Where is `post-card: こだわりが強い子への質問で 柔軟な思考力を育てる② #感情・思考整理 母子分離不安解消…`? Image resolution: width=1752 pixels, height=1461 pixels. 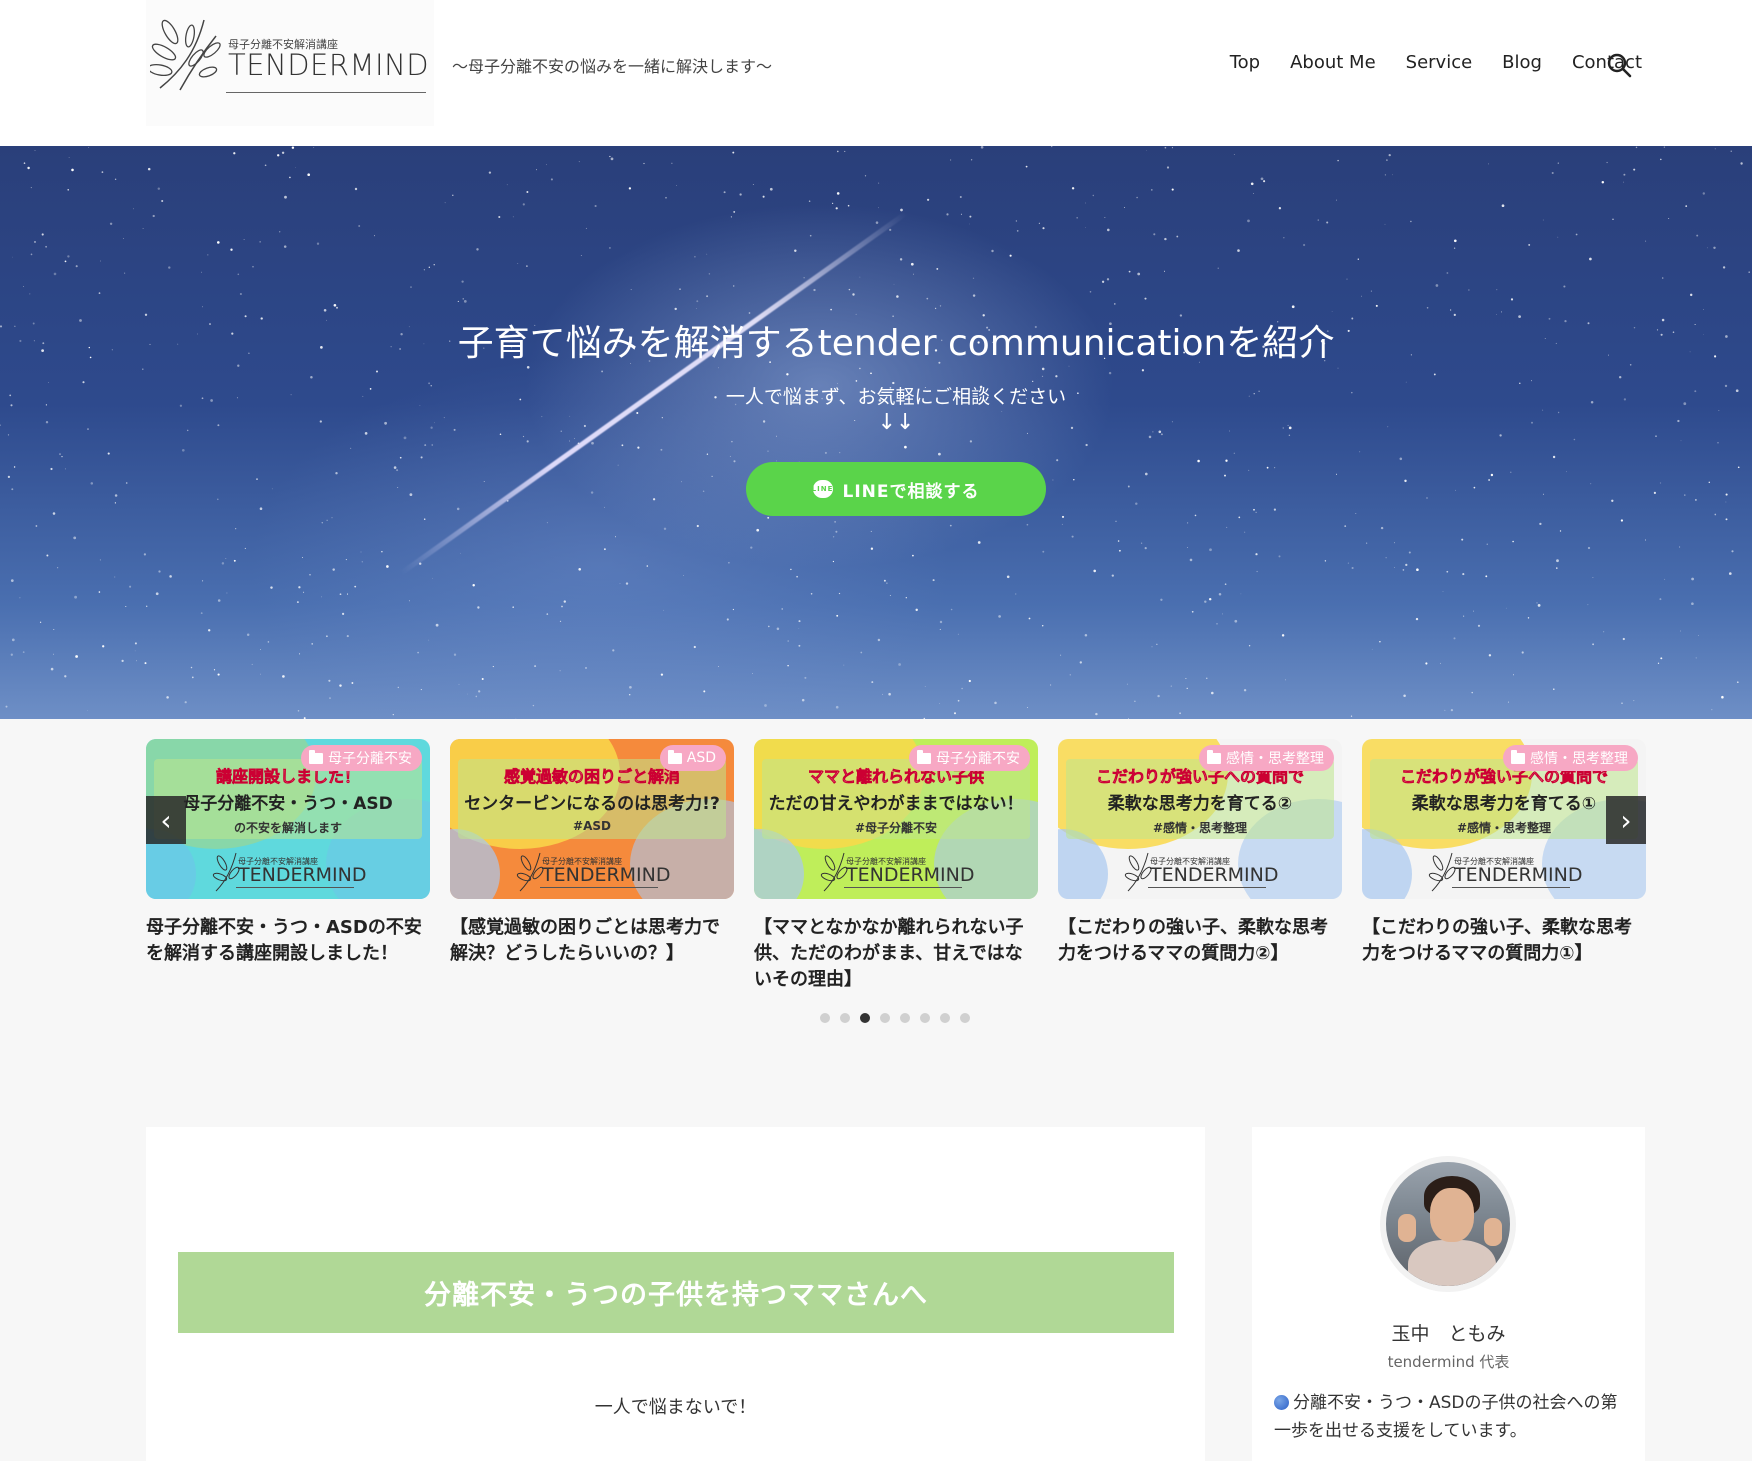 post-card: こだわりが強い子への質問で 柔軟な思考力を育てる② #感情・思考整理 母子分離不安解消… is located at coordinates (1200, 853).